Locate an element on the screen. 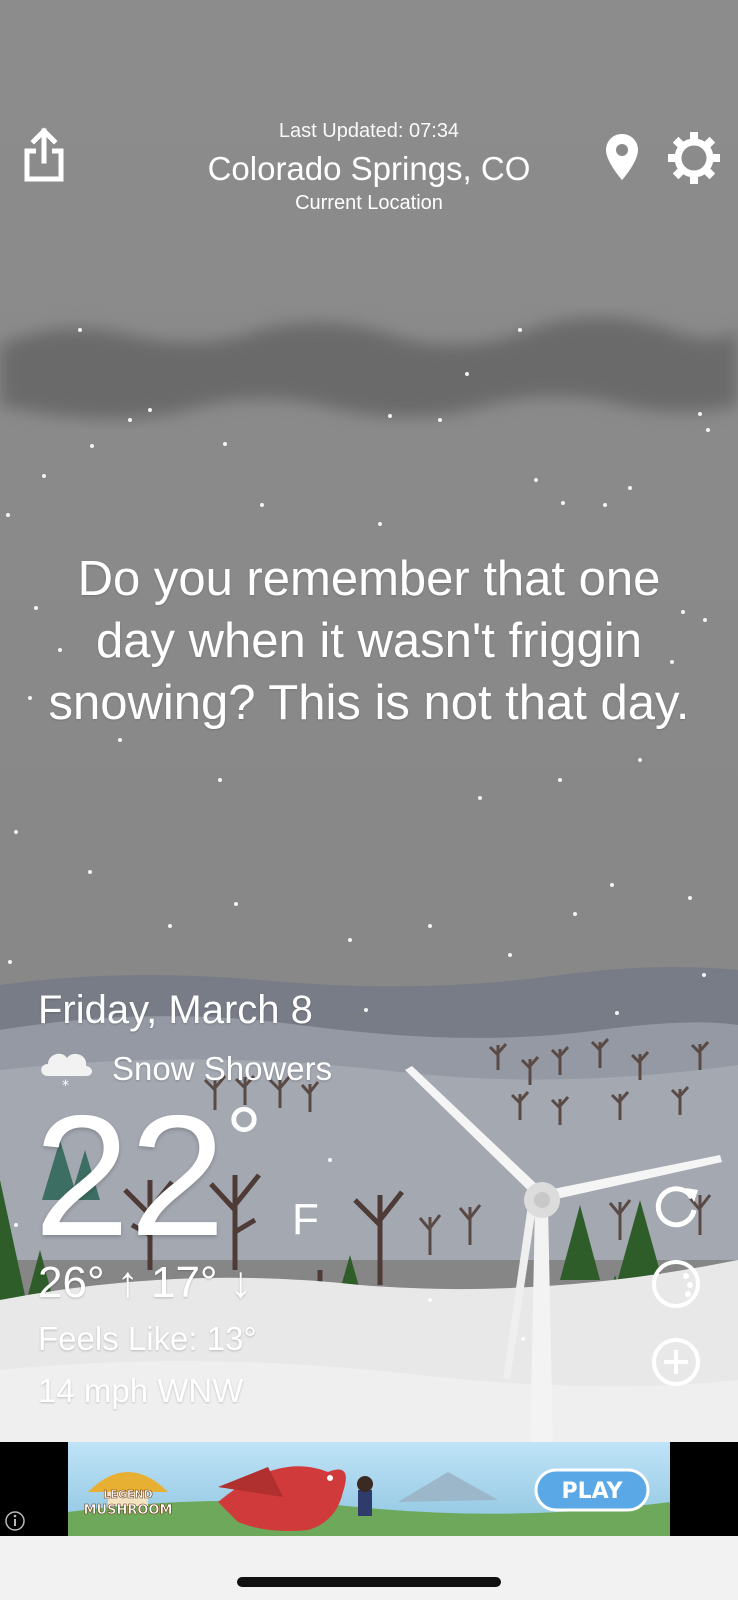 Image resolution: width=738 pixels, height=1600 pixels. gear-icon is located at coordinates (694, 158).